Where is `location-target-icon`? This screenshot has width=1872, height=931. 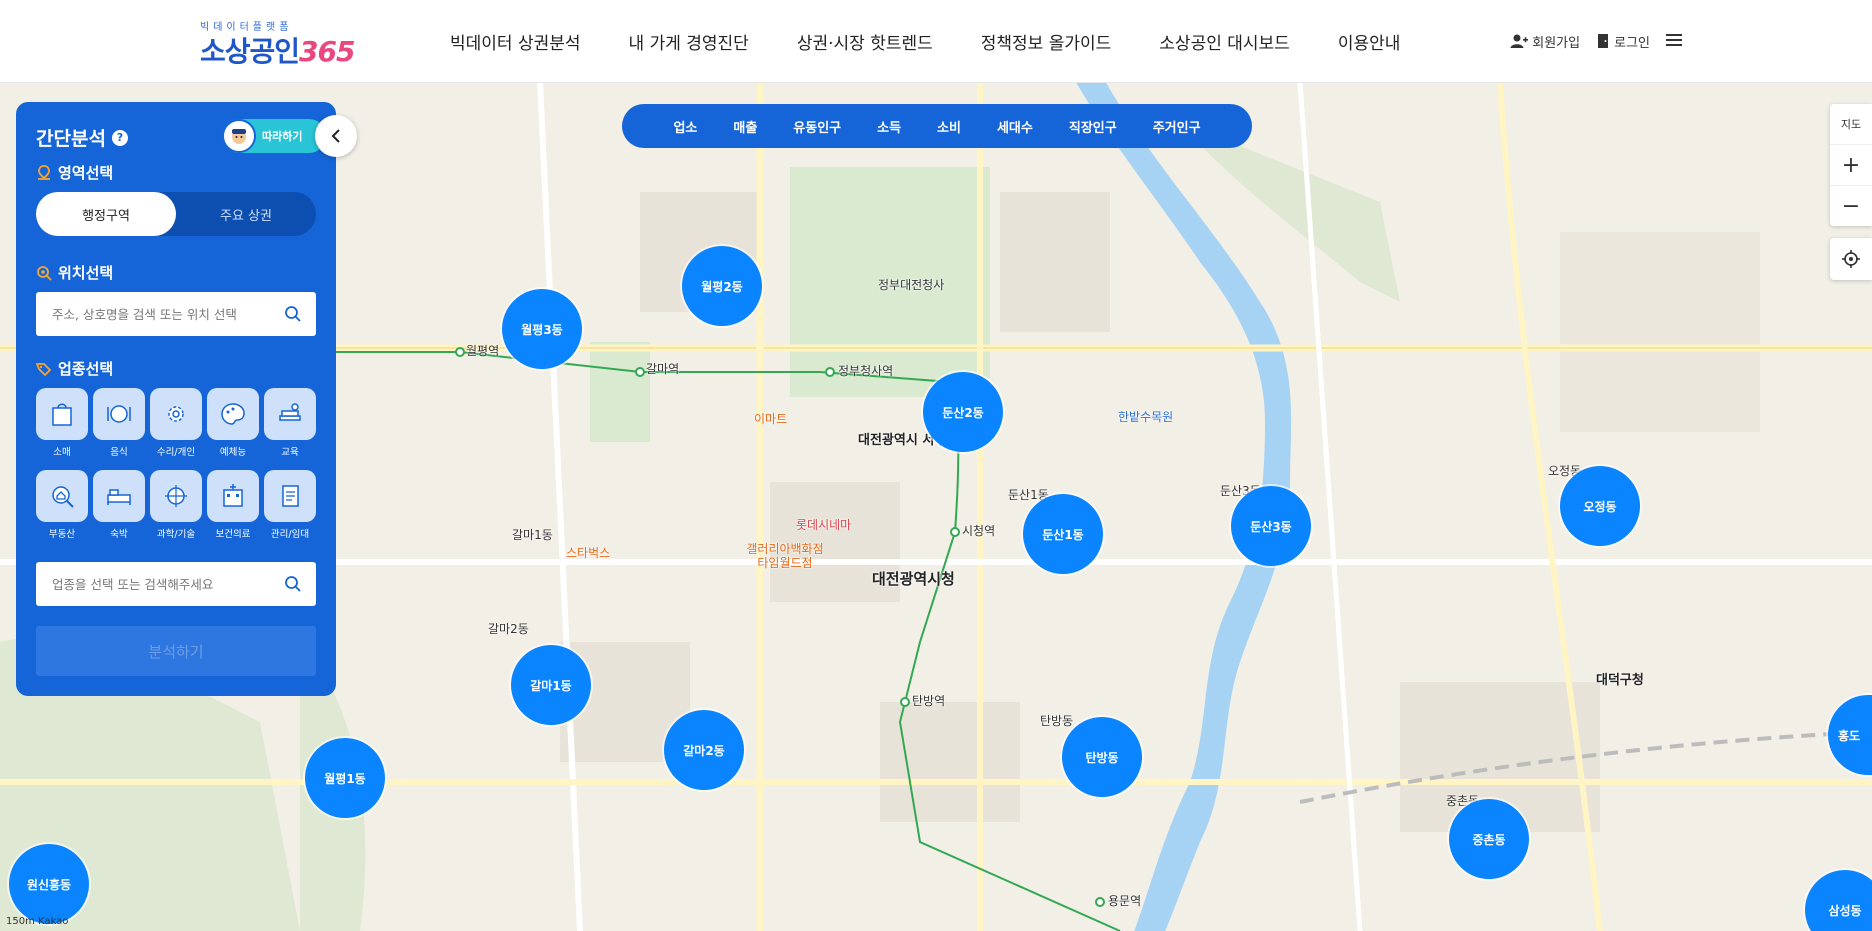
location-target-icon is located at coordinates (44, 273).